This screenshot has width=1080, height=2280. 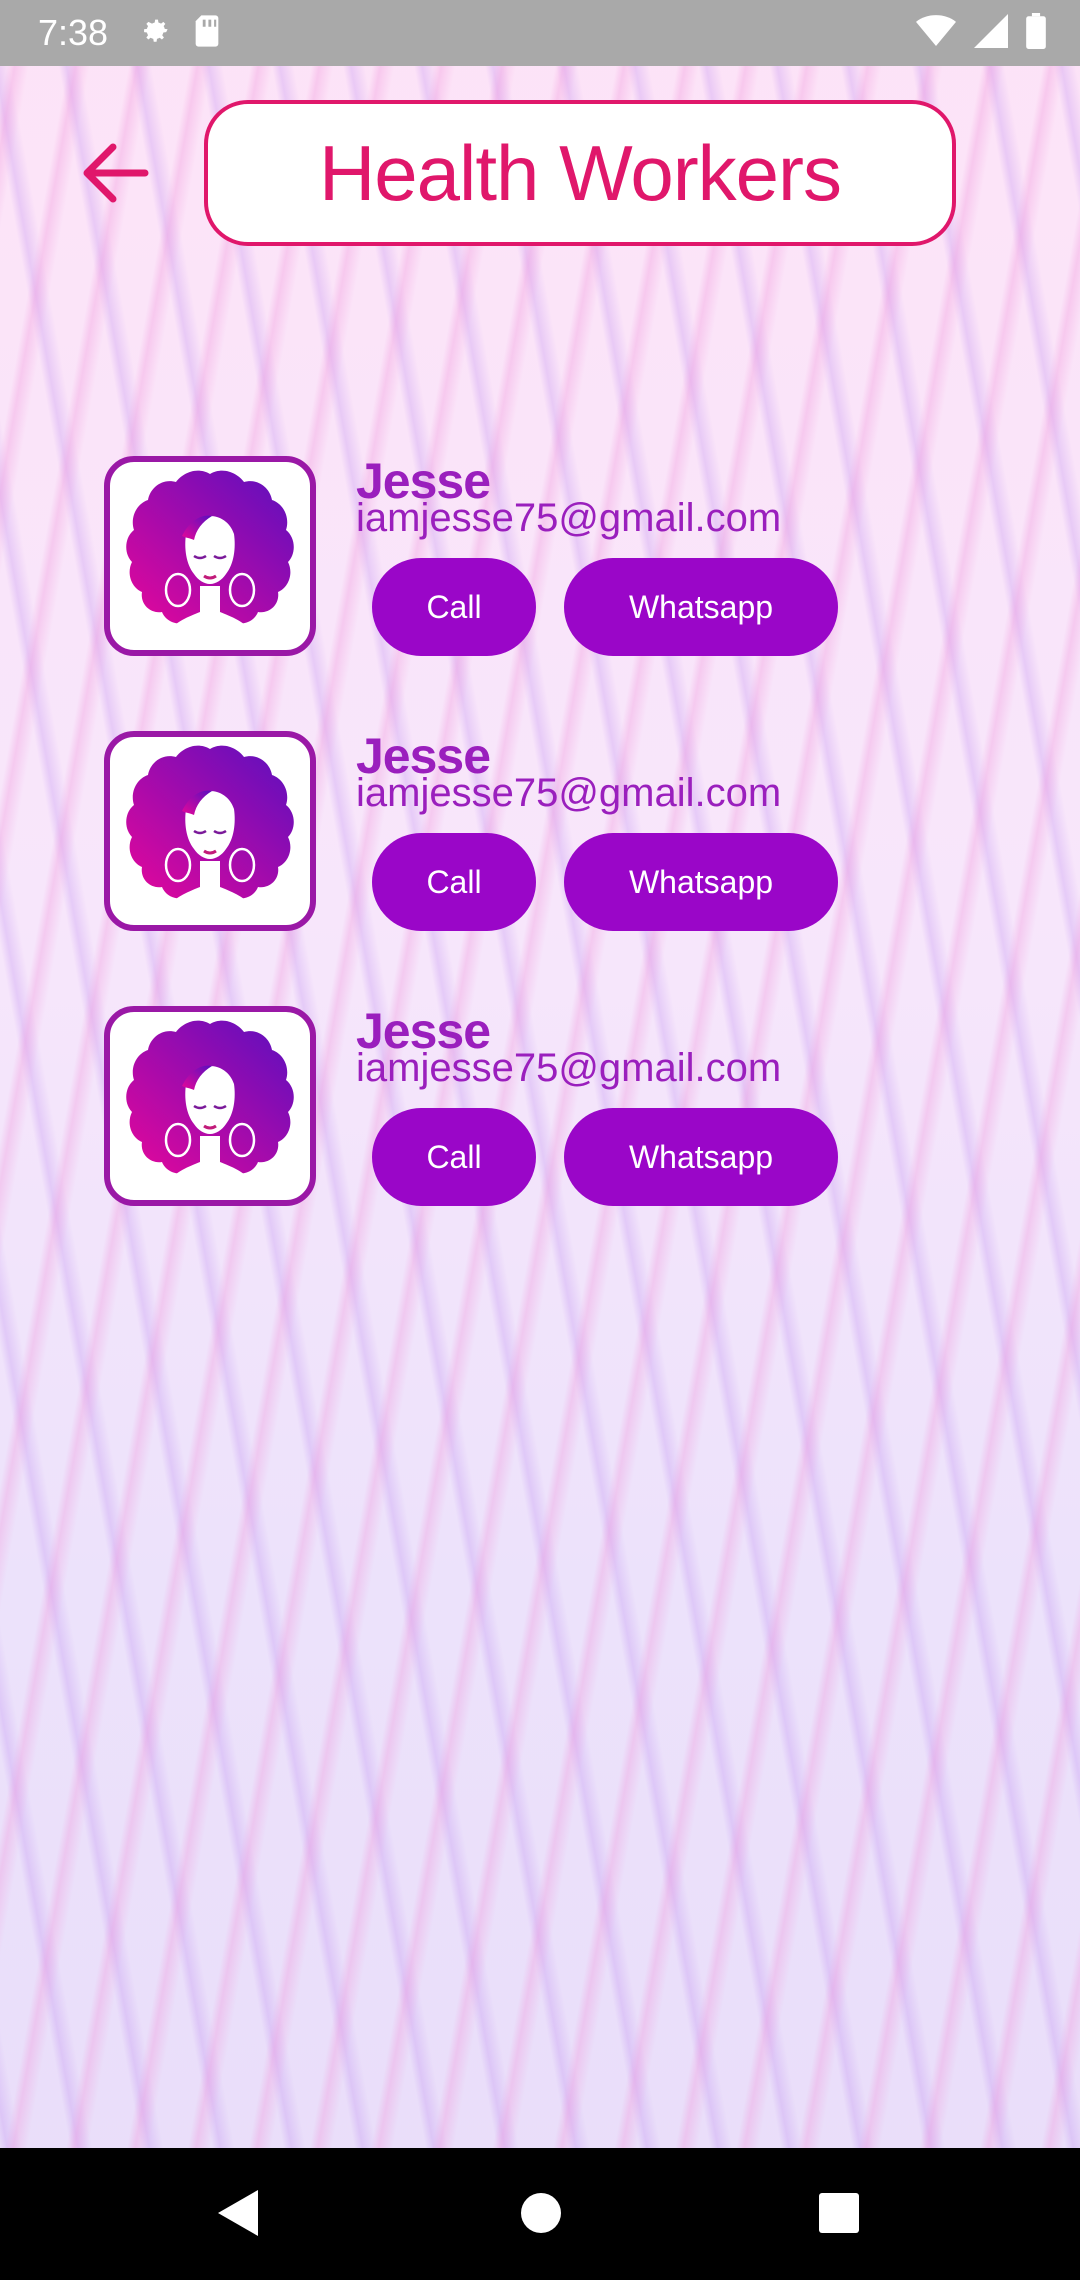 What do you see at coordinates (207, 33) in the screenshot?
I see `sd-card-icon` at bounding box center [207, 33].